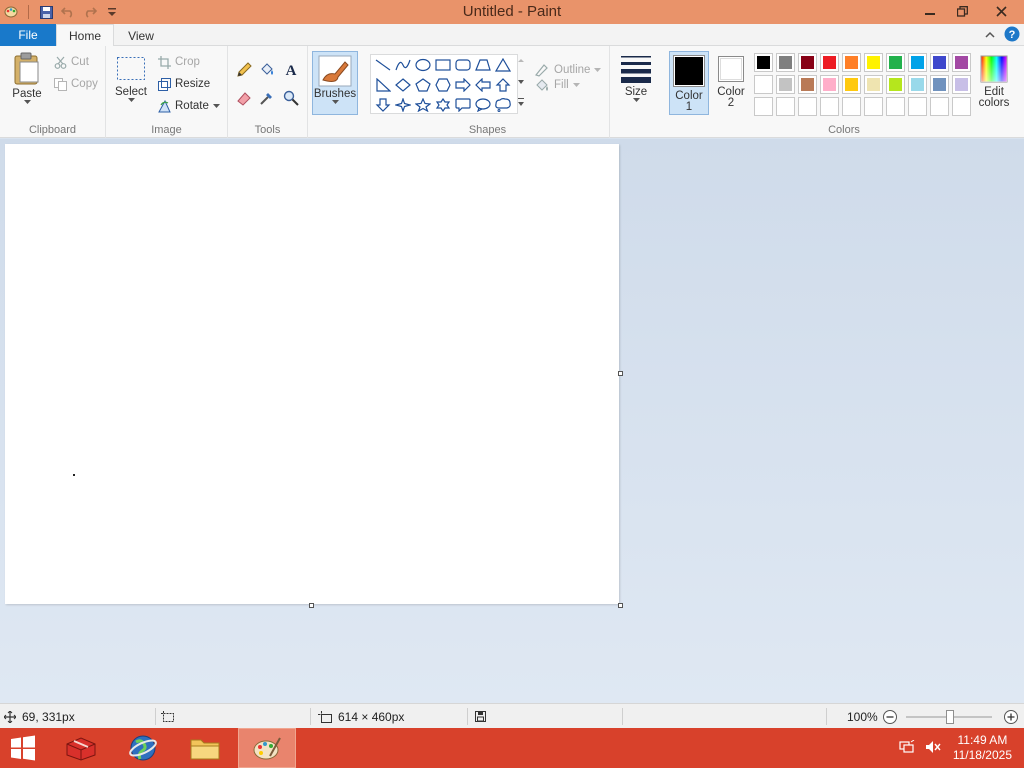 This screenshot has width=1024, height=768. Describe the element at coordinates (443, 105) in the screenshot. I see `six-point-star-shape` at that location.